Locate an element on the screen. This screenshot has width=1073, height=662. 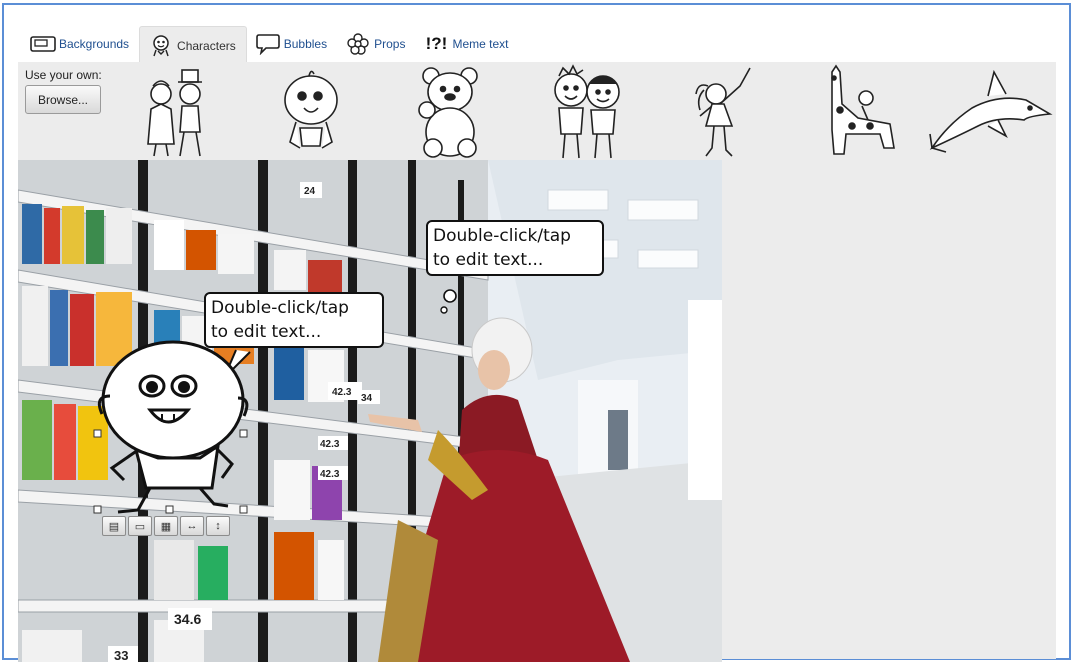
flower-icon is located at coordinates (358, 44).